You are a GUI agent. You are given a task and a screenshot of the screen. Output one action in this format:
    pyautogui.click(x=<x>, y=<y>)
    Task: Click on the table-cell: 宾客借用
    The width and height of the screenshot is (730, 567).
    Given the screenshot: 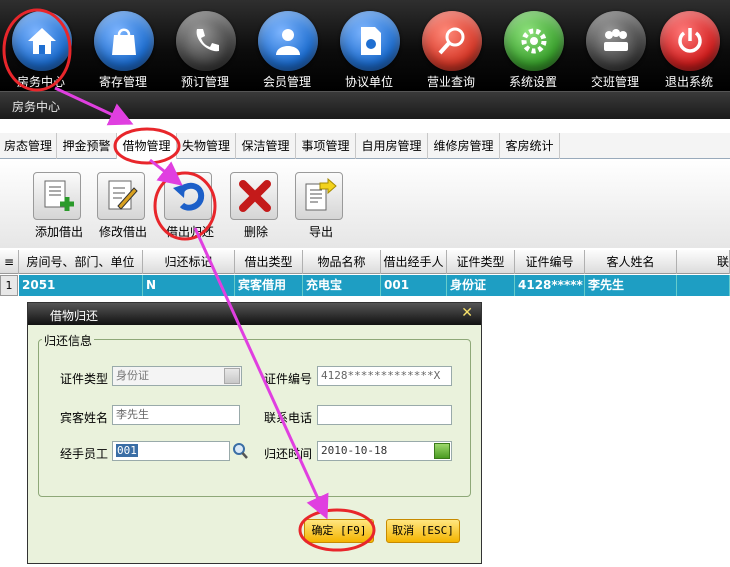 What is the action you would take?
    pyautogui.click(x=269, y=285)
    